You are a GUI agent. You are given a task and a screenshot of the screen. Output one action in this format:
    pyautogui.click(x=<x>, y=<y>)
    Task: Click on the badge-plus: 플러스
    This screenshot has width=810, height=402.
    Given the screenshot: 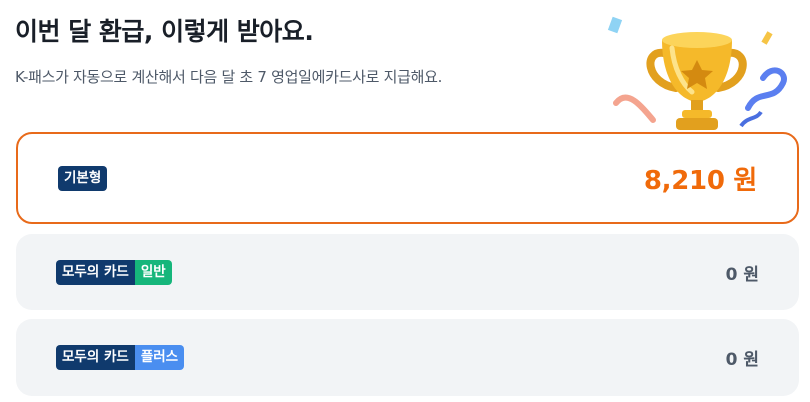 What is the action you would take?
    pyautogui.click(x=159, y=357)
    